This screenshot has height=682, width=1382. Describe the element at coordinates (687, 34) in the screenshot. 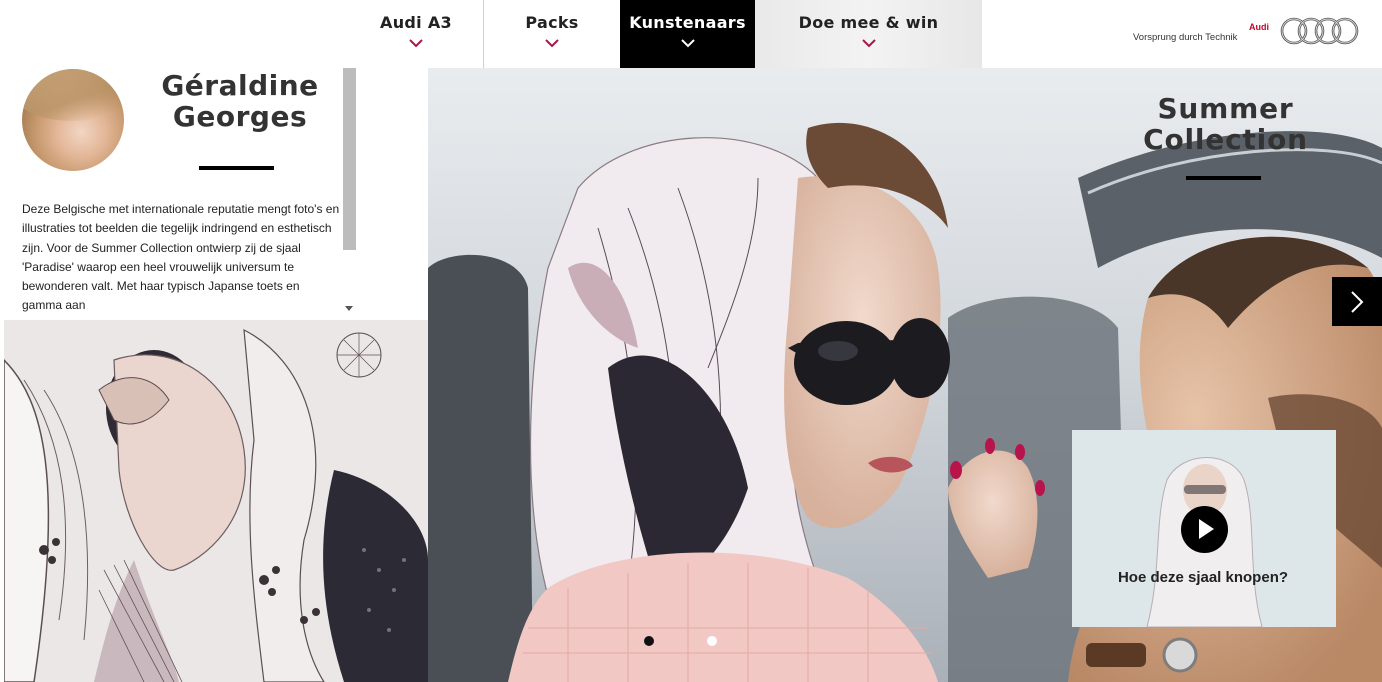

I see `nav-item-kunstenaars: Kunstenaars` at that location.